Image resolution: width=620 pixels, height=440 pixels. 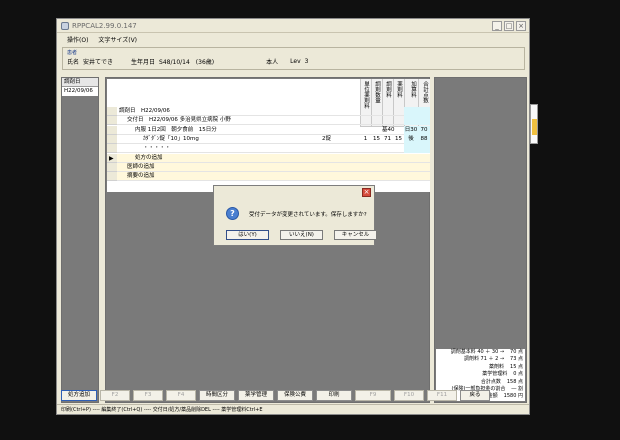 What do you see at coordinates (373, 395) in the screenshot?
I see `function-button-9: F9` at bounding box center [373, 395].